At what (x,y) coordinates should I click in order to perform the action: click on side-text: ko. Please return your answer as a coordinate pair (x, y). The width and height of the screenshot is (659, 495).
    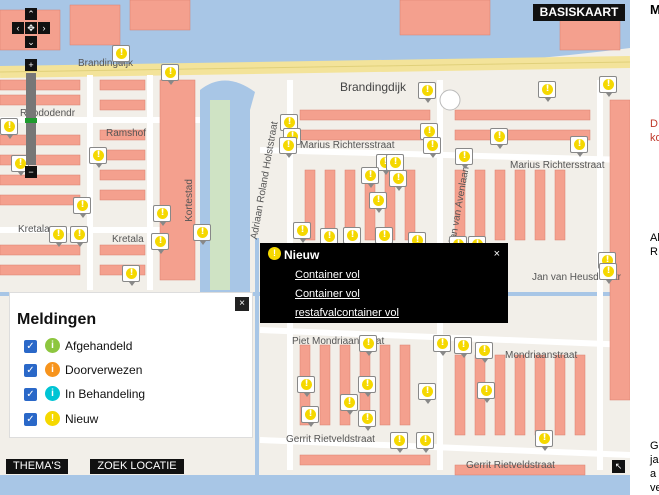
    Looking at the image, I should click on (654, 138).